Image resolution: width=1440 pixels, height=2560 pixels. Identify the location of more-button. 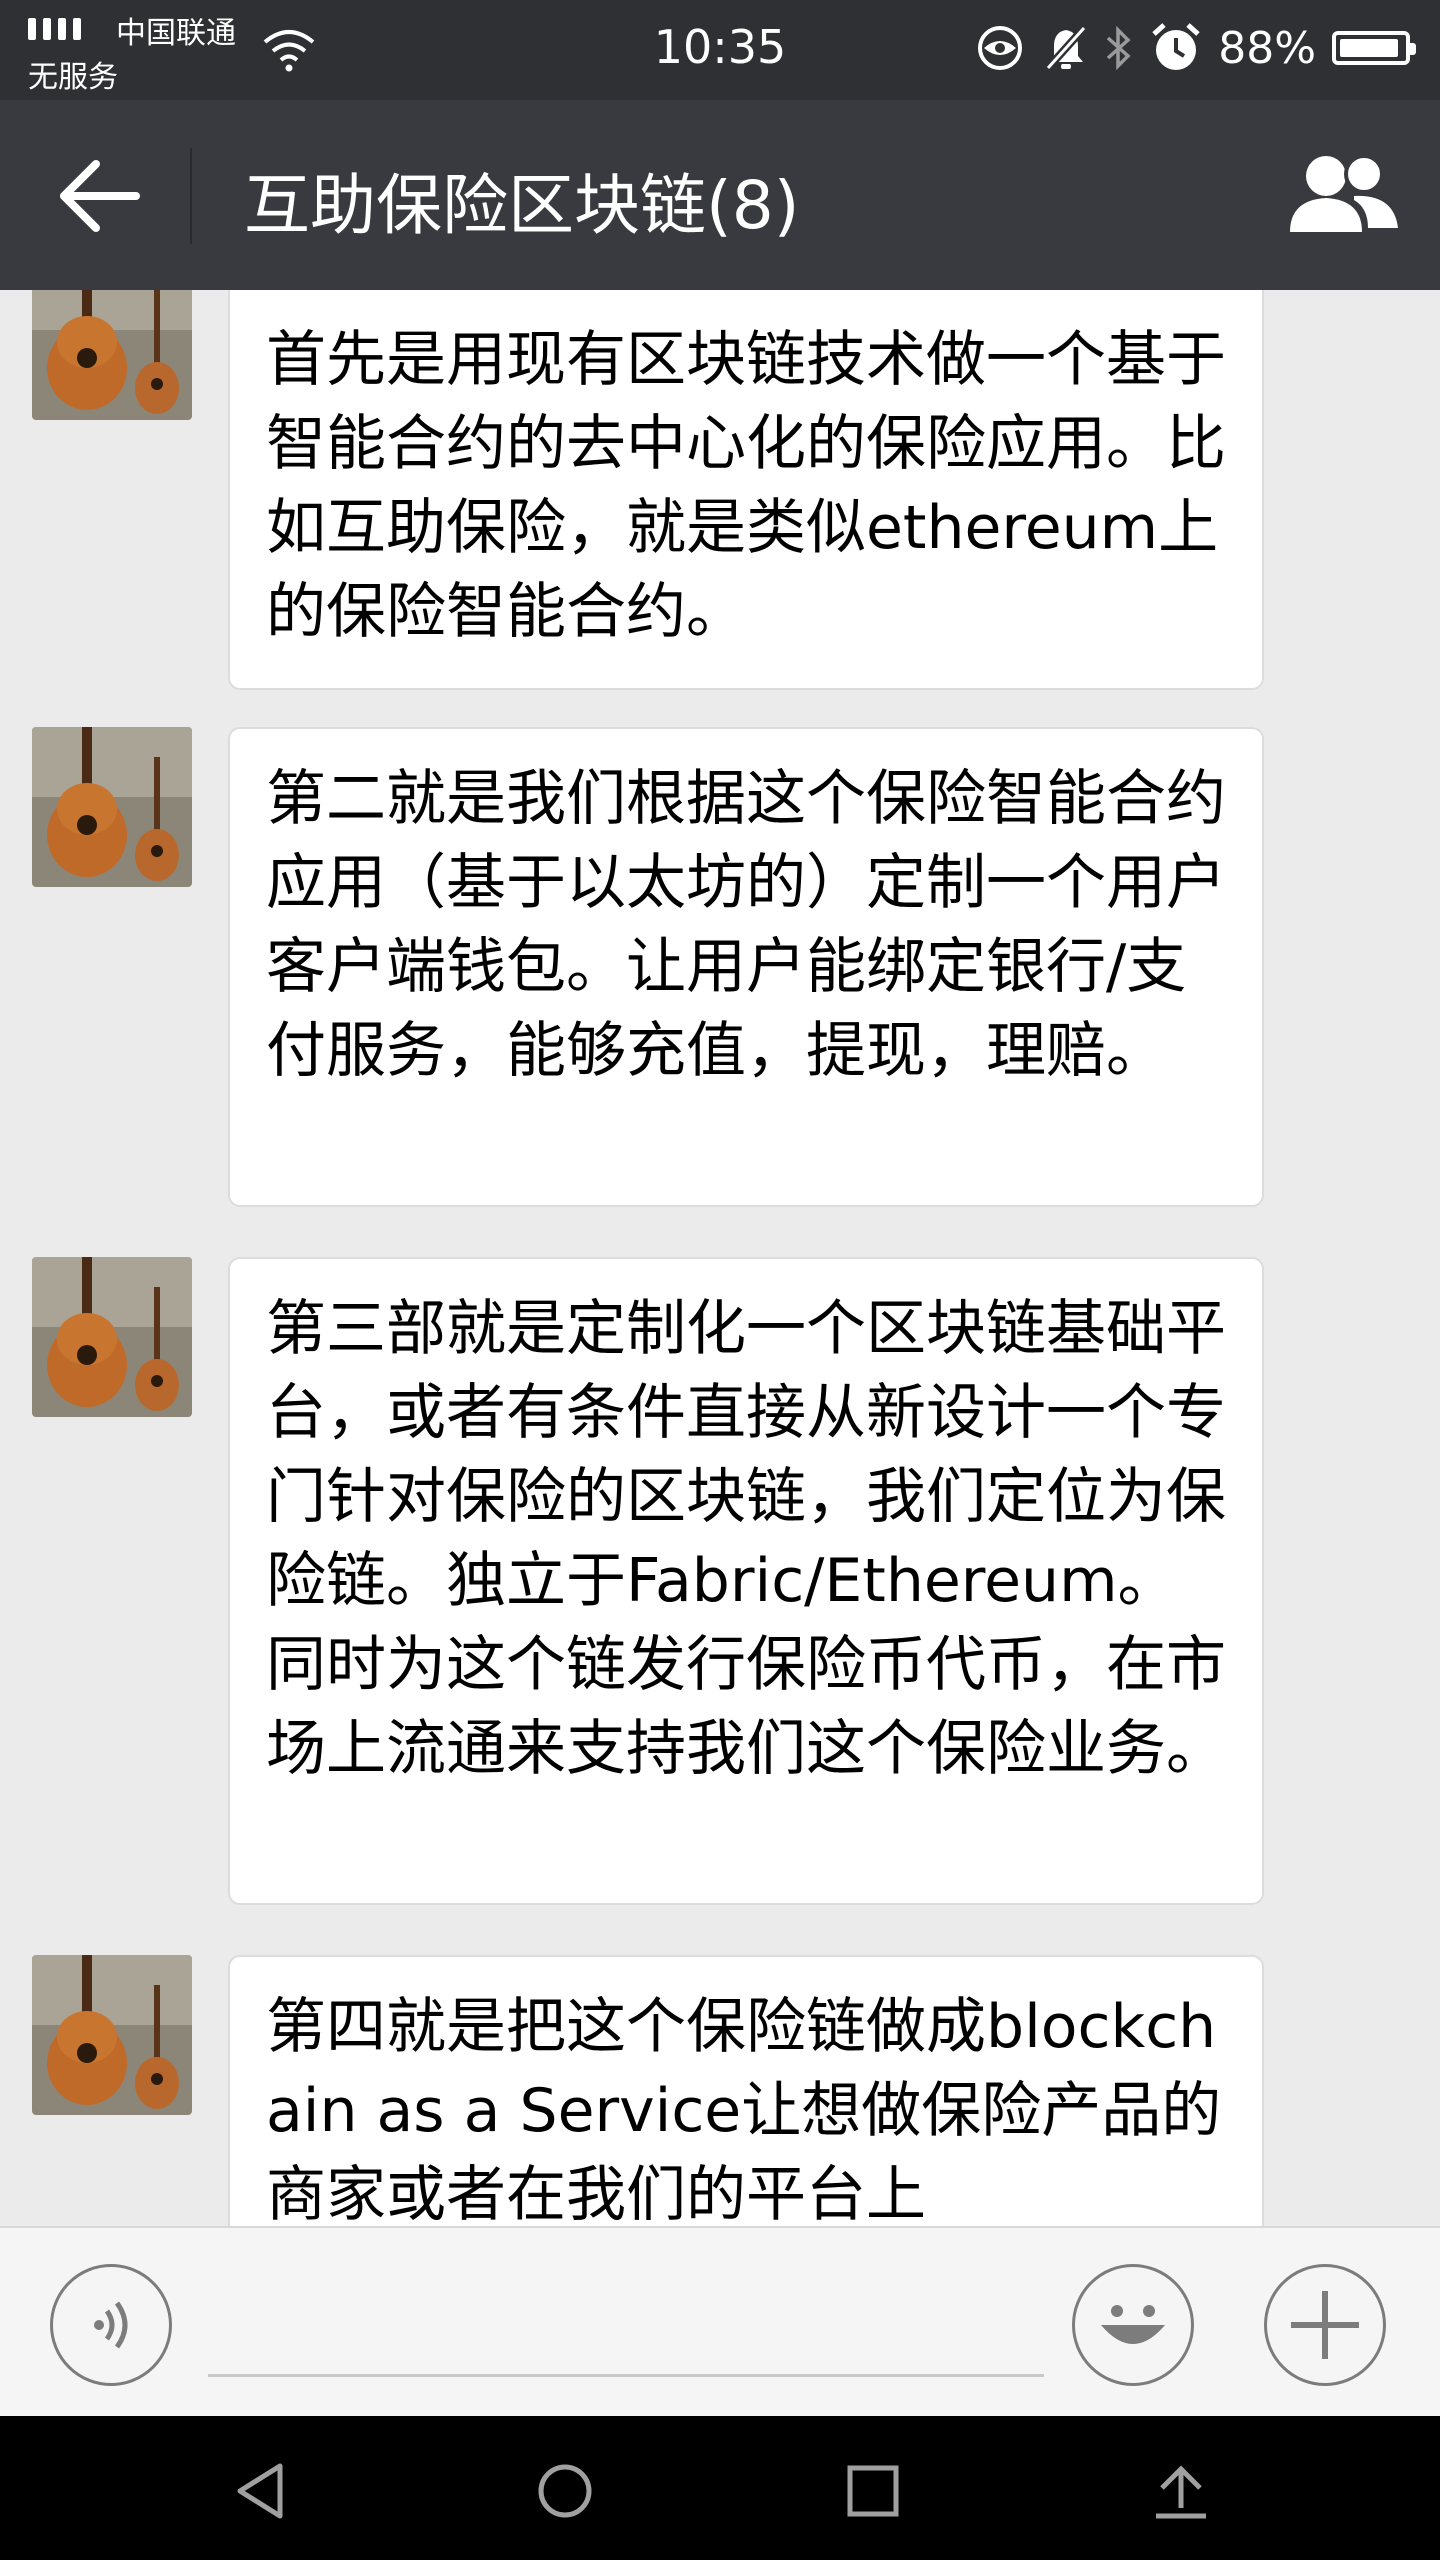
(1325, 2325).